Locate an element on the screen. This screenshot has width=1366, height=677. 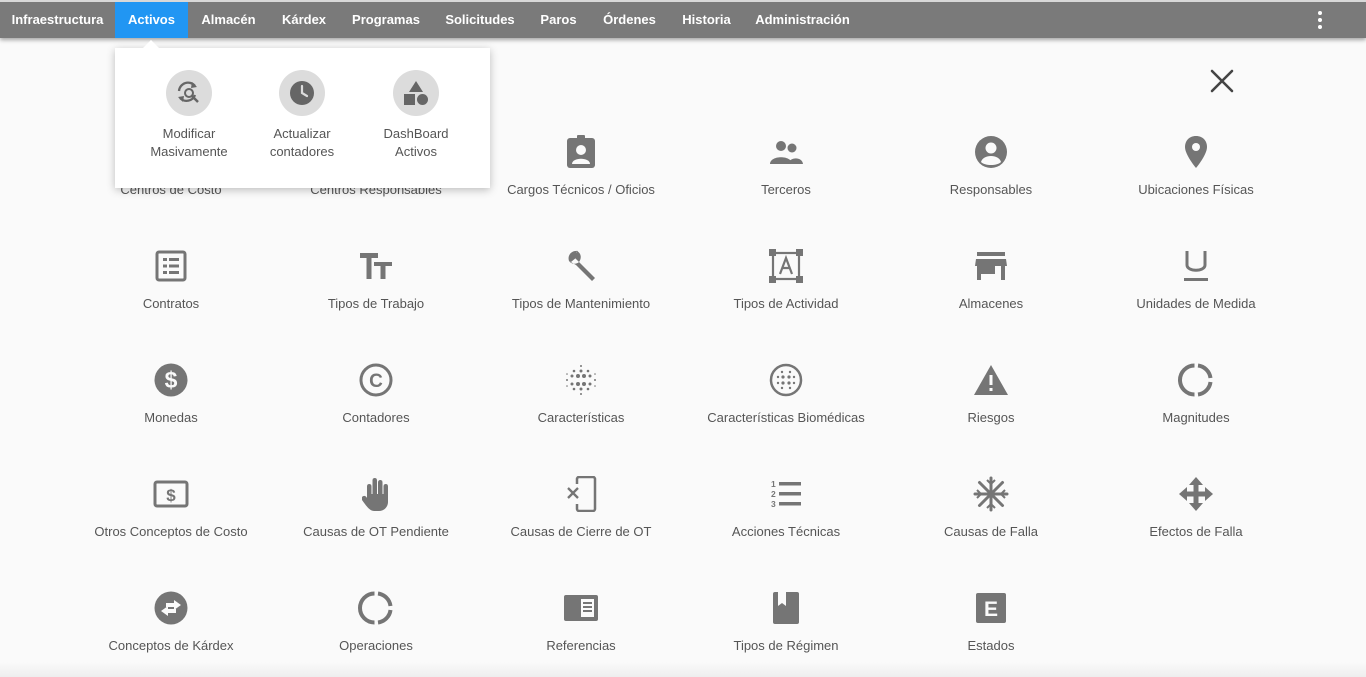
tile-monedas: $ Monedas is located at coordinates (171, 402).